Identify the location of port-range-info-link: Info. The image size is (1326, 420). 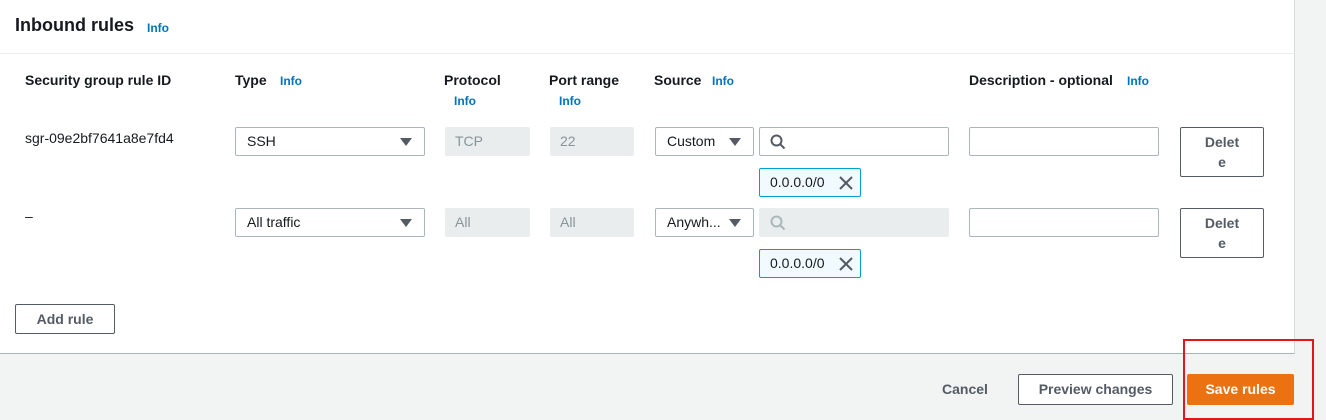
(570, 101).